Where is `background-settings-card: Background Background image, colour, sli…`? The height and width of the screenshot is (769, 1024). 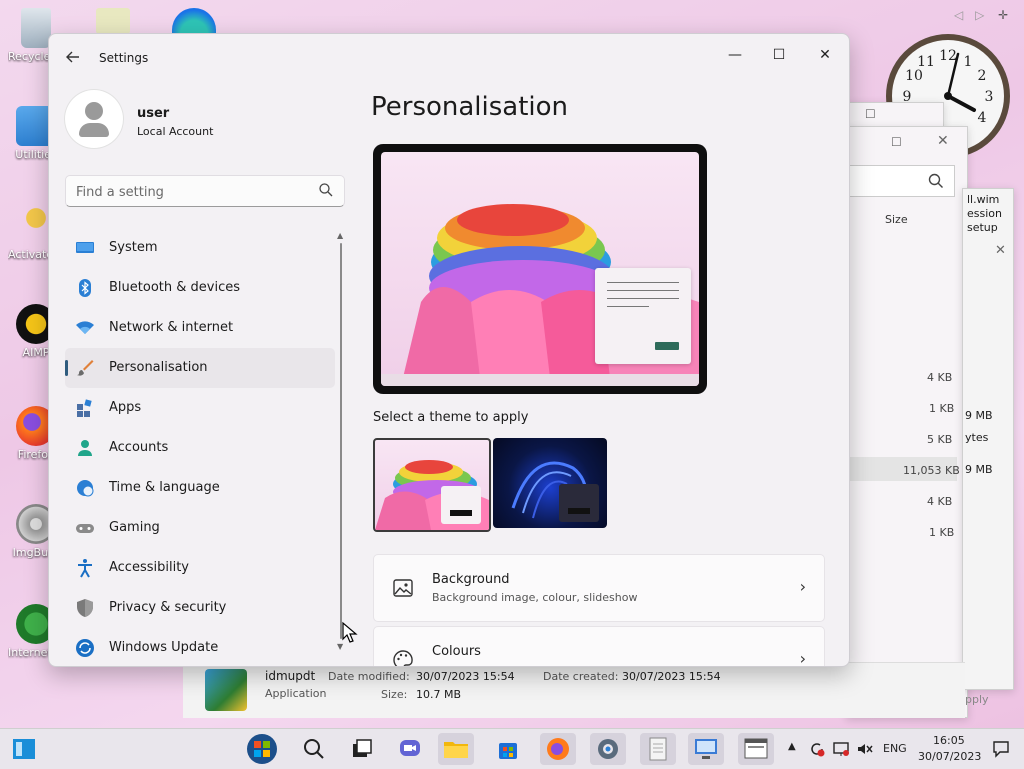
background-settings-card: Background Background image, colour, sli… is located at coordinates (599, 588).